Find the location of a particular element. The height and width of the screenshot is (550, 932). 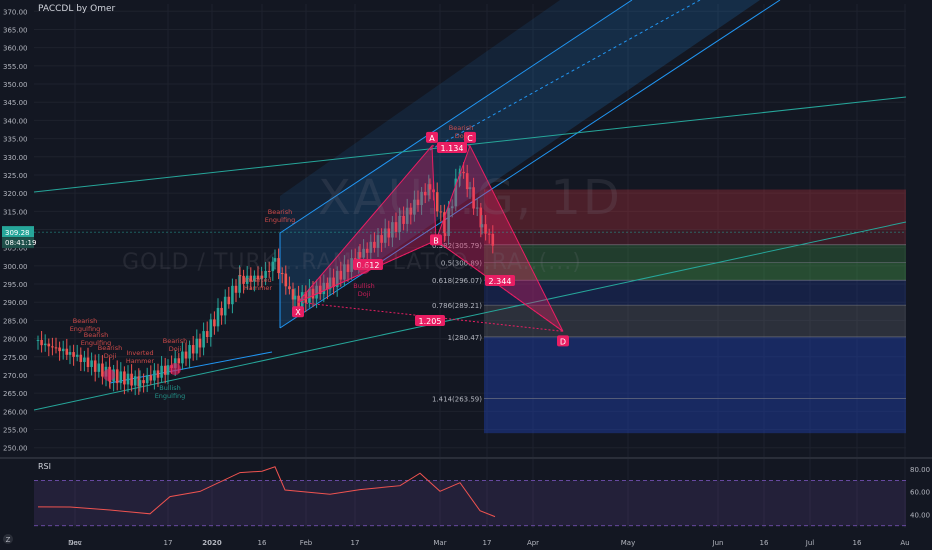

harmonic-ratio-label: 1.205 is located at coordinates (430, 321).